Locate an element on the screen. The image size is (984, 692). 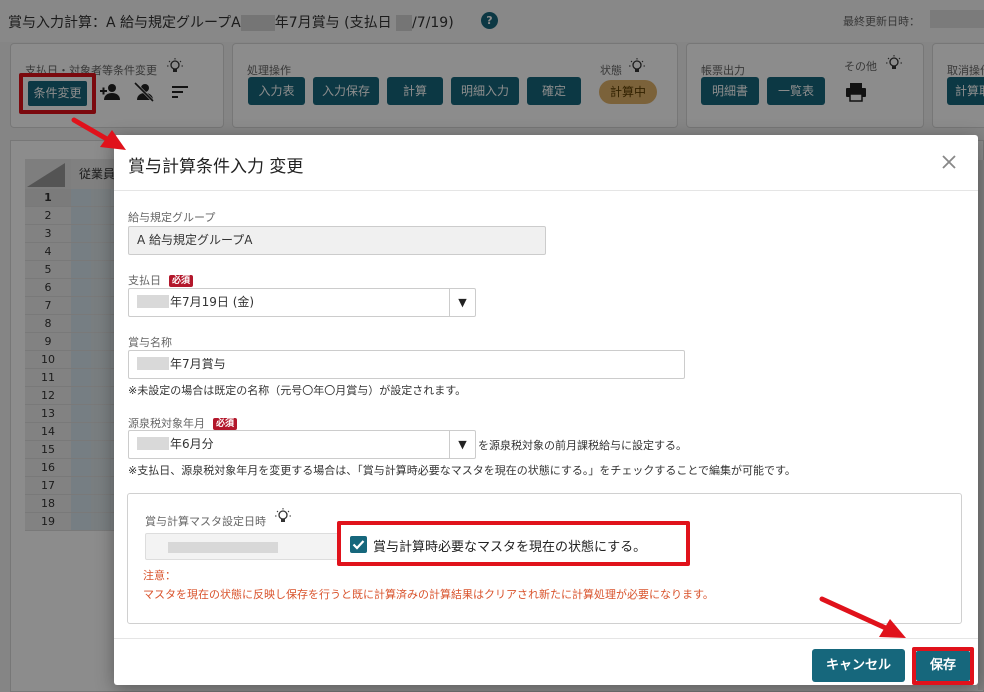
withholding-side-text: を源泉税対象の前月課税給与に設定する。 is located at coordinates (582, 445).